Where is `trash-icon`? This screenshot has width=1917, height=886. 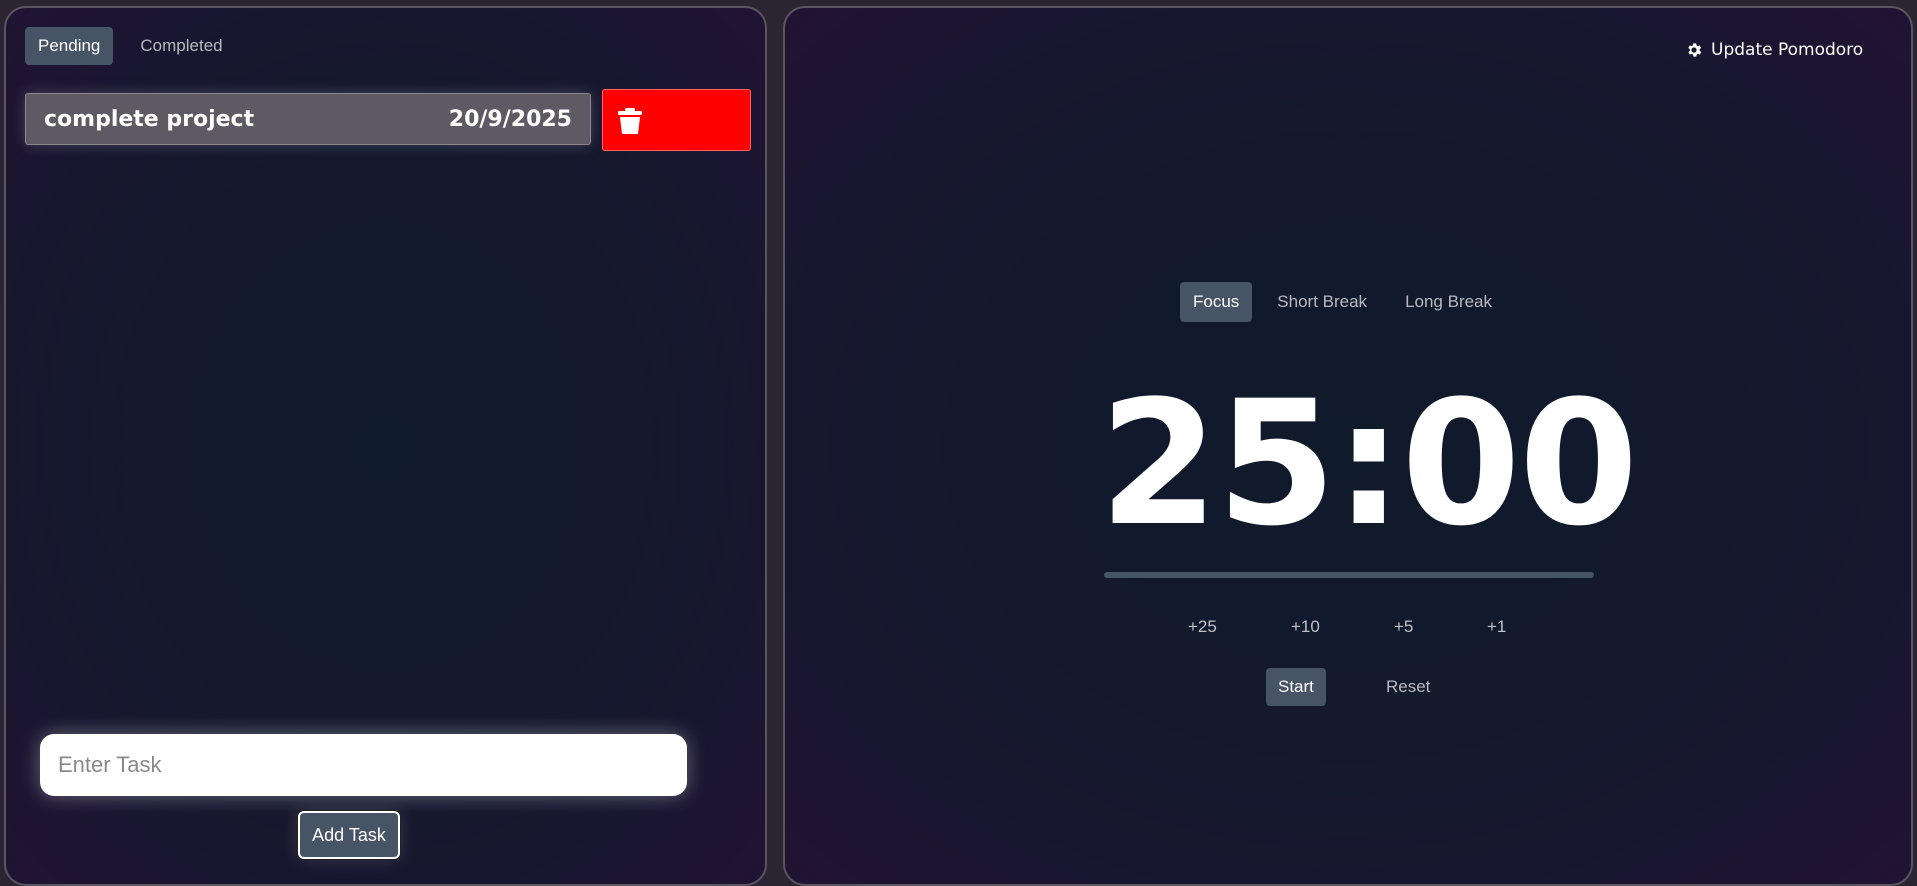 trash-icon is located at coordinates (630, 121).